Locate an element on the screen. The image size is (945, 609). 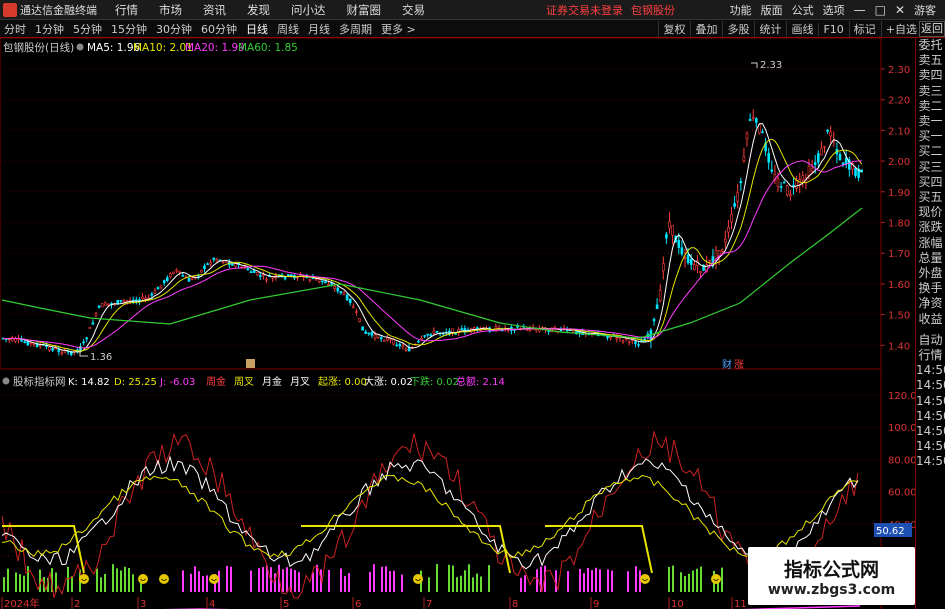
auto-quote-toggle: 自动 is located at coordinates (930, 340).